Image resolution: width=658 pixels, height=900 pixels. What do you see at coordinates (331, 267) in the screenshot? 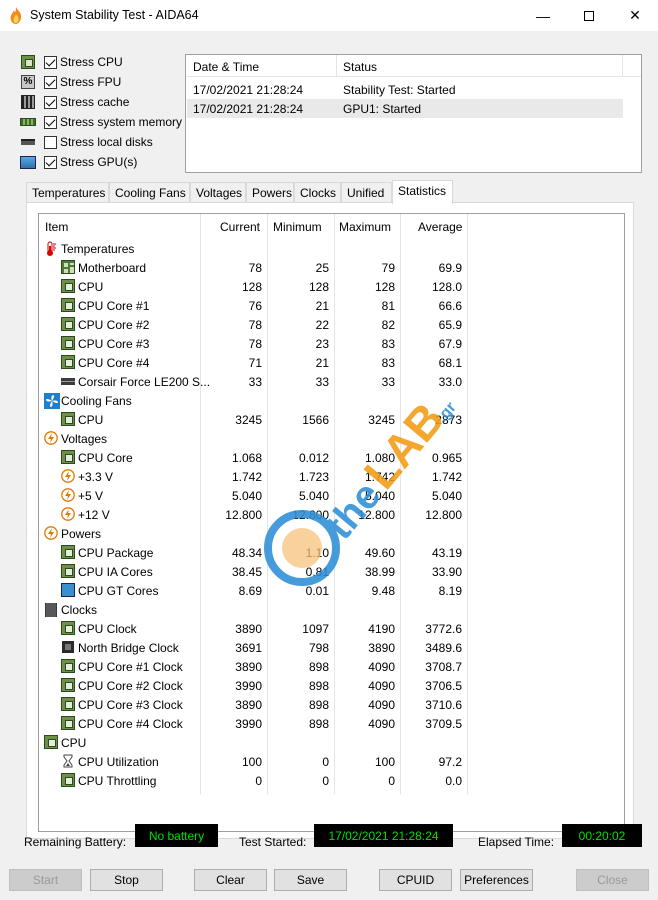
I see `table-row: Motherboard 78 25 79 69.9` at bounding box center [331, 267].